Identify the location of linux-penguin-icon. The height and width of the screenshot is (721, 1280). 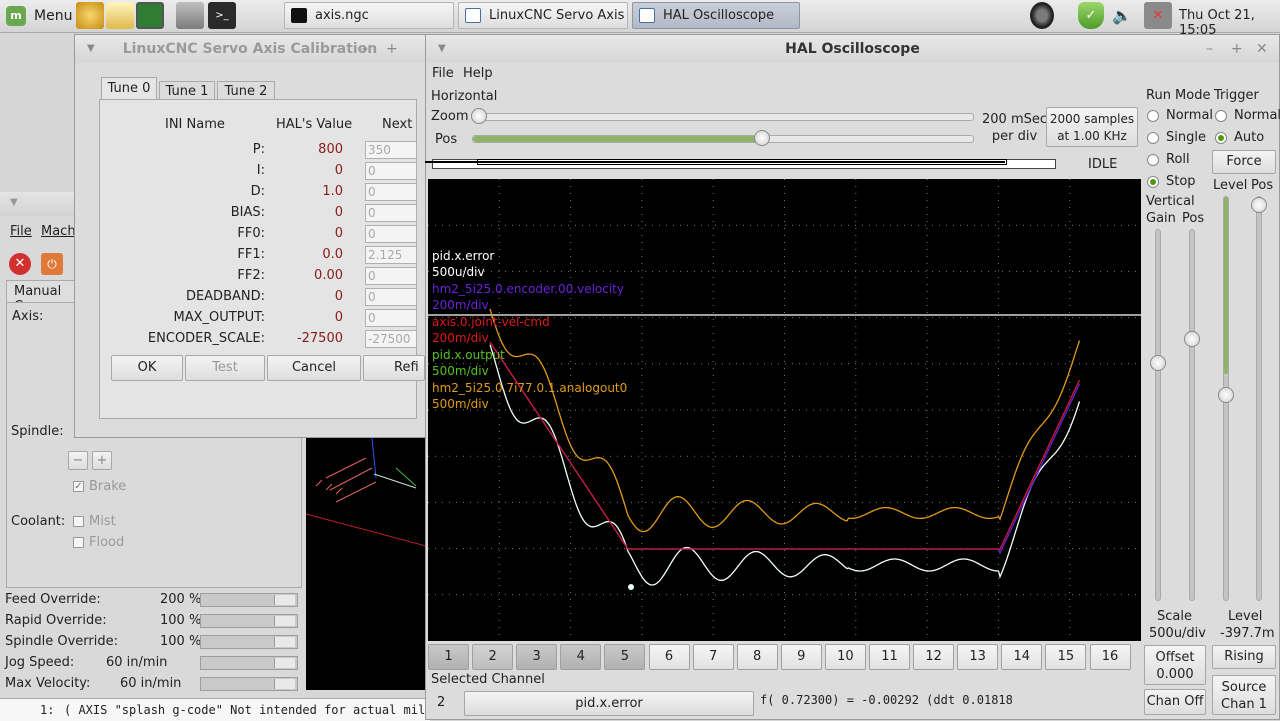
(90, 15).